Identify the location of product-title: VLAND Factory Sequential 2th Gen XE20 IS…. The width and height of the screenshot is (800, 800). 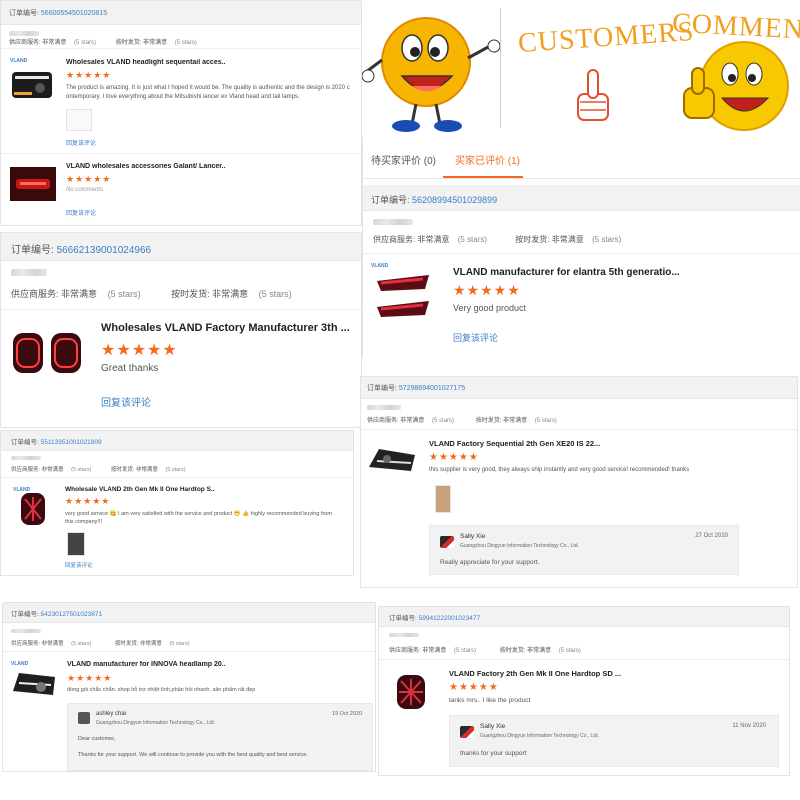
(559, 443).